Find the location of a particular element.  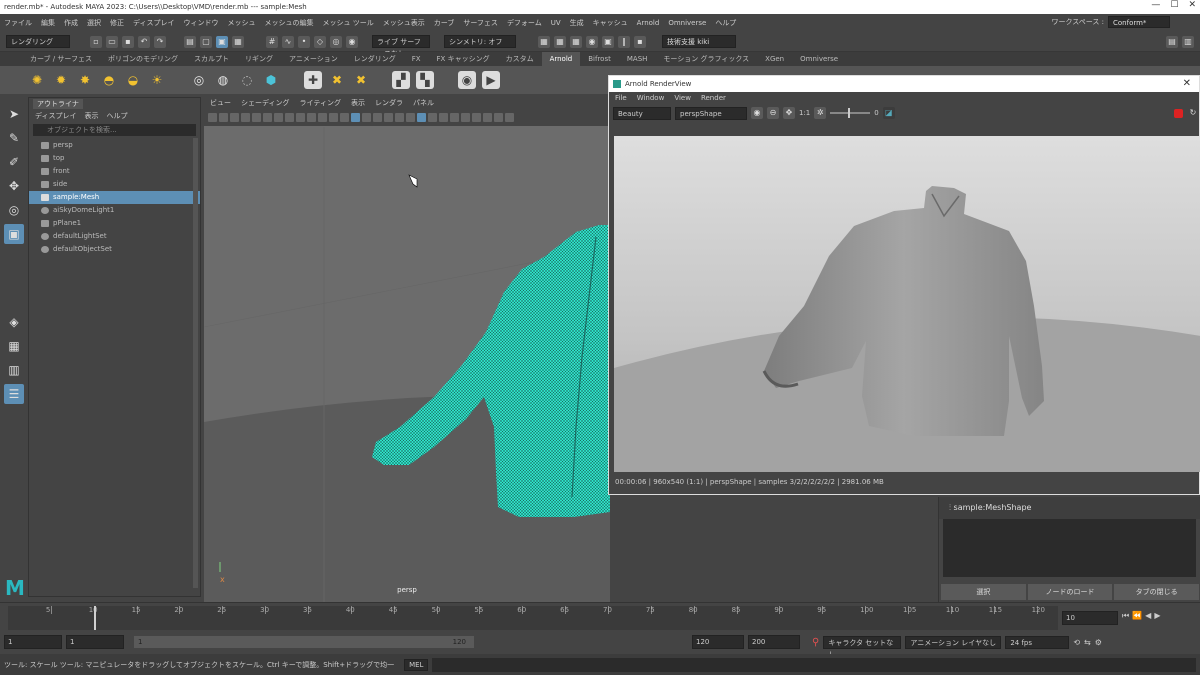

select-object-icon: ▢ is located at coordinates (206, 41).